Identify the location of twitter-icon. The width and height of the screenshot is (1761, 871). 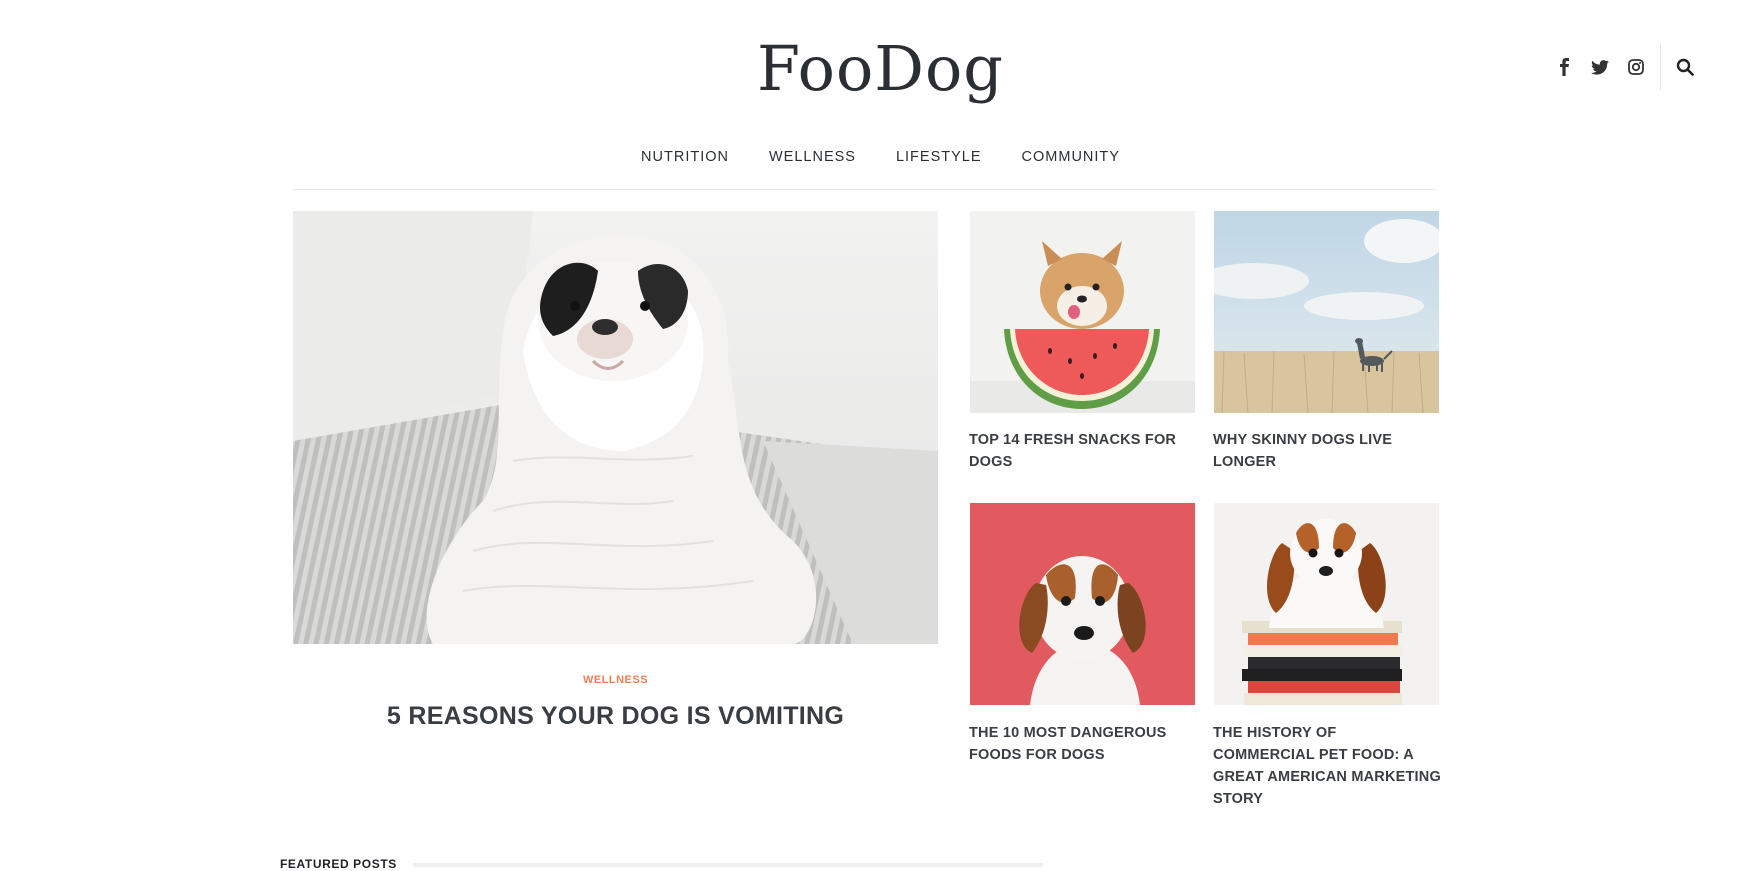
(1600, 67).